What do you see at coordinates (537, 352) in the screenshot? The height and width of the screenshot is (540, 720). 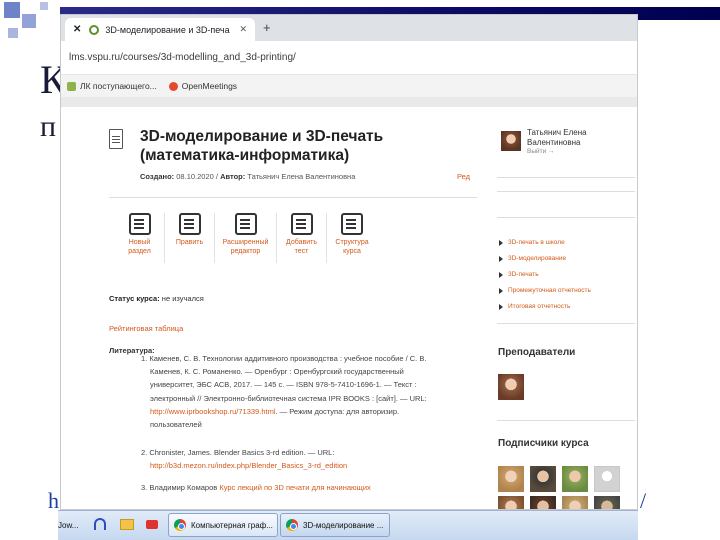 I see `teachers-heading: Преподаватели` at bounding box center [537, 352].